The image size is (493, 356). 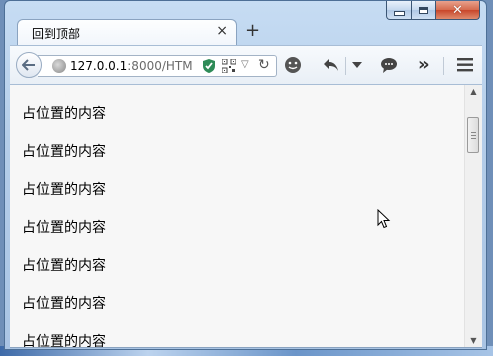 What do you see at coordinates (399, 13) in the screenshot?
I see `minimize-icon` at bounding box center [399, 13].